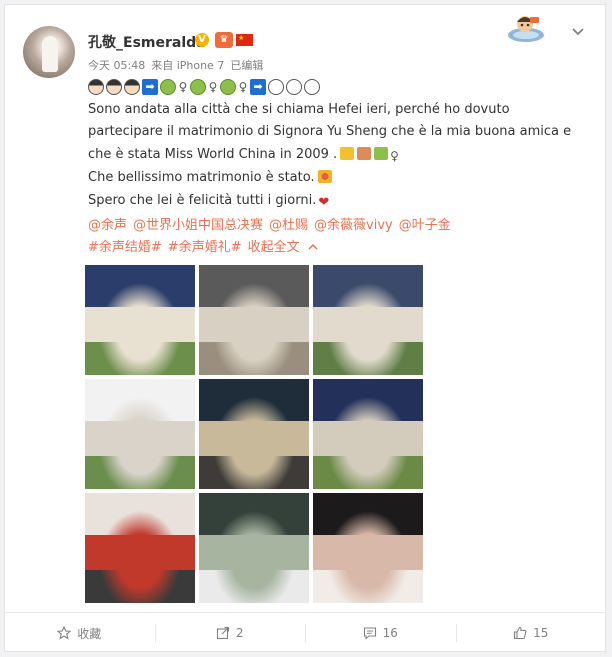 The image size is (612, 657). What do you see at coordinates (526, 29) in the screenshot?
I see `weibo-mascot-icon` at bounding box center [526, 29].